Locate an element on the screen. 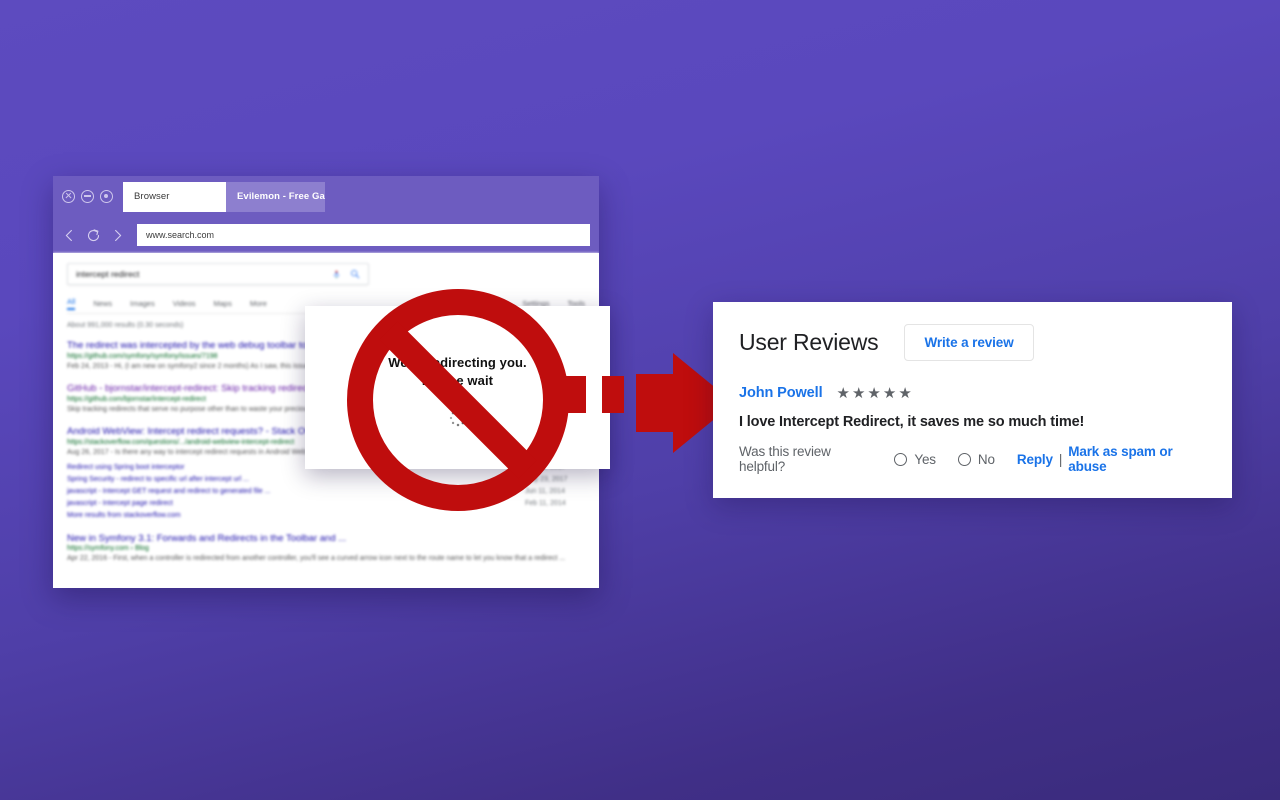 This screenshot has height=800, width=1280. search-icon is located at coordinates (355, 274).